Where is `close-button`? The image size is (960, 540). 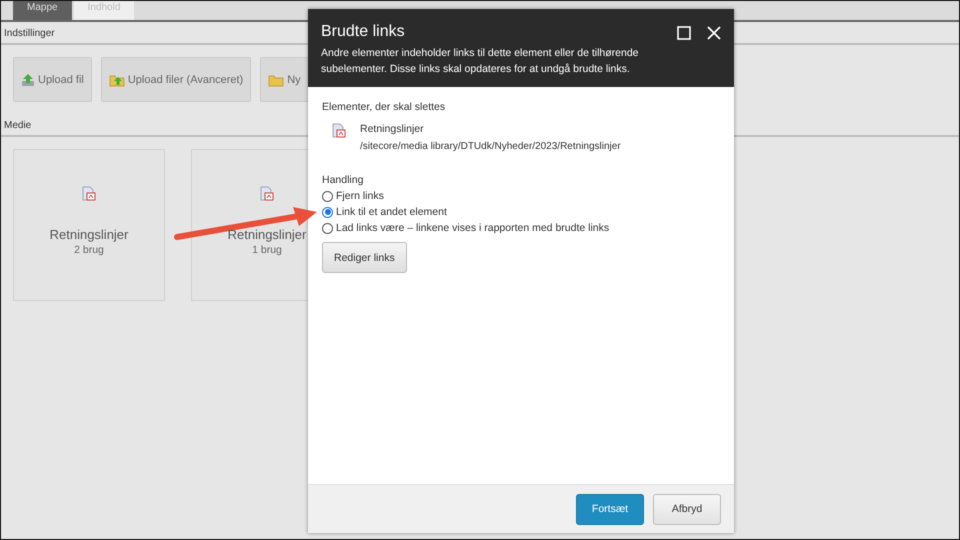
close-button is located at coordinates (714, 33).